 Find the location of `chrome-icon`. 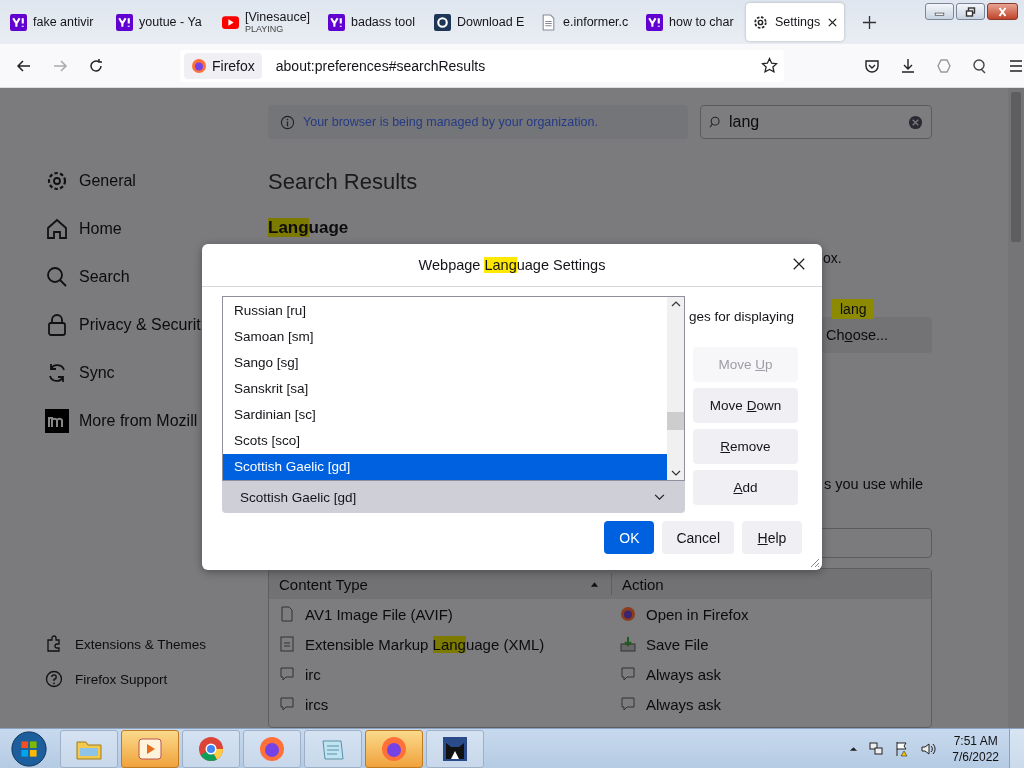

chrome-icon is located at coordinates (211, 748).